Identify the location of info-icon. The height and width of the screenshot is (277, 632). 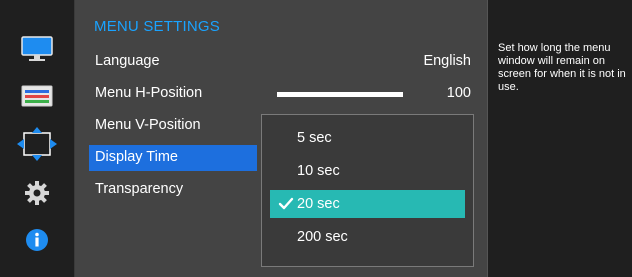
(37, 240).